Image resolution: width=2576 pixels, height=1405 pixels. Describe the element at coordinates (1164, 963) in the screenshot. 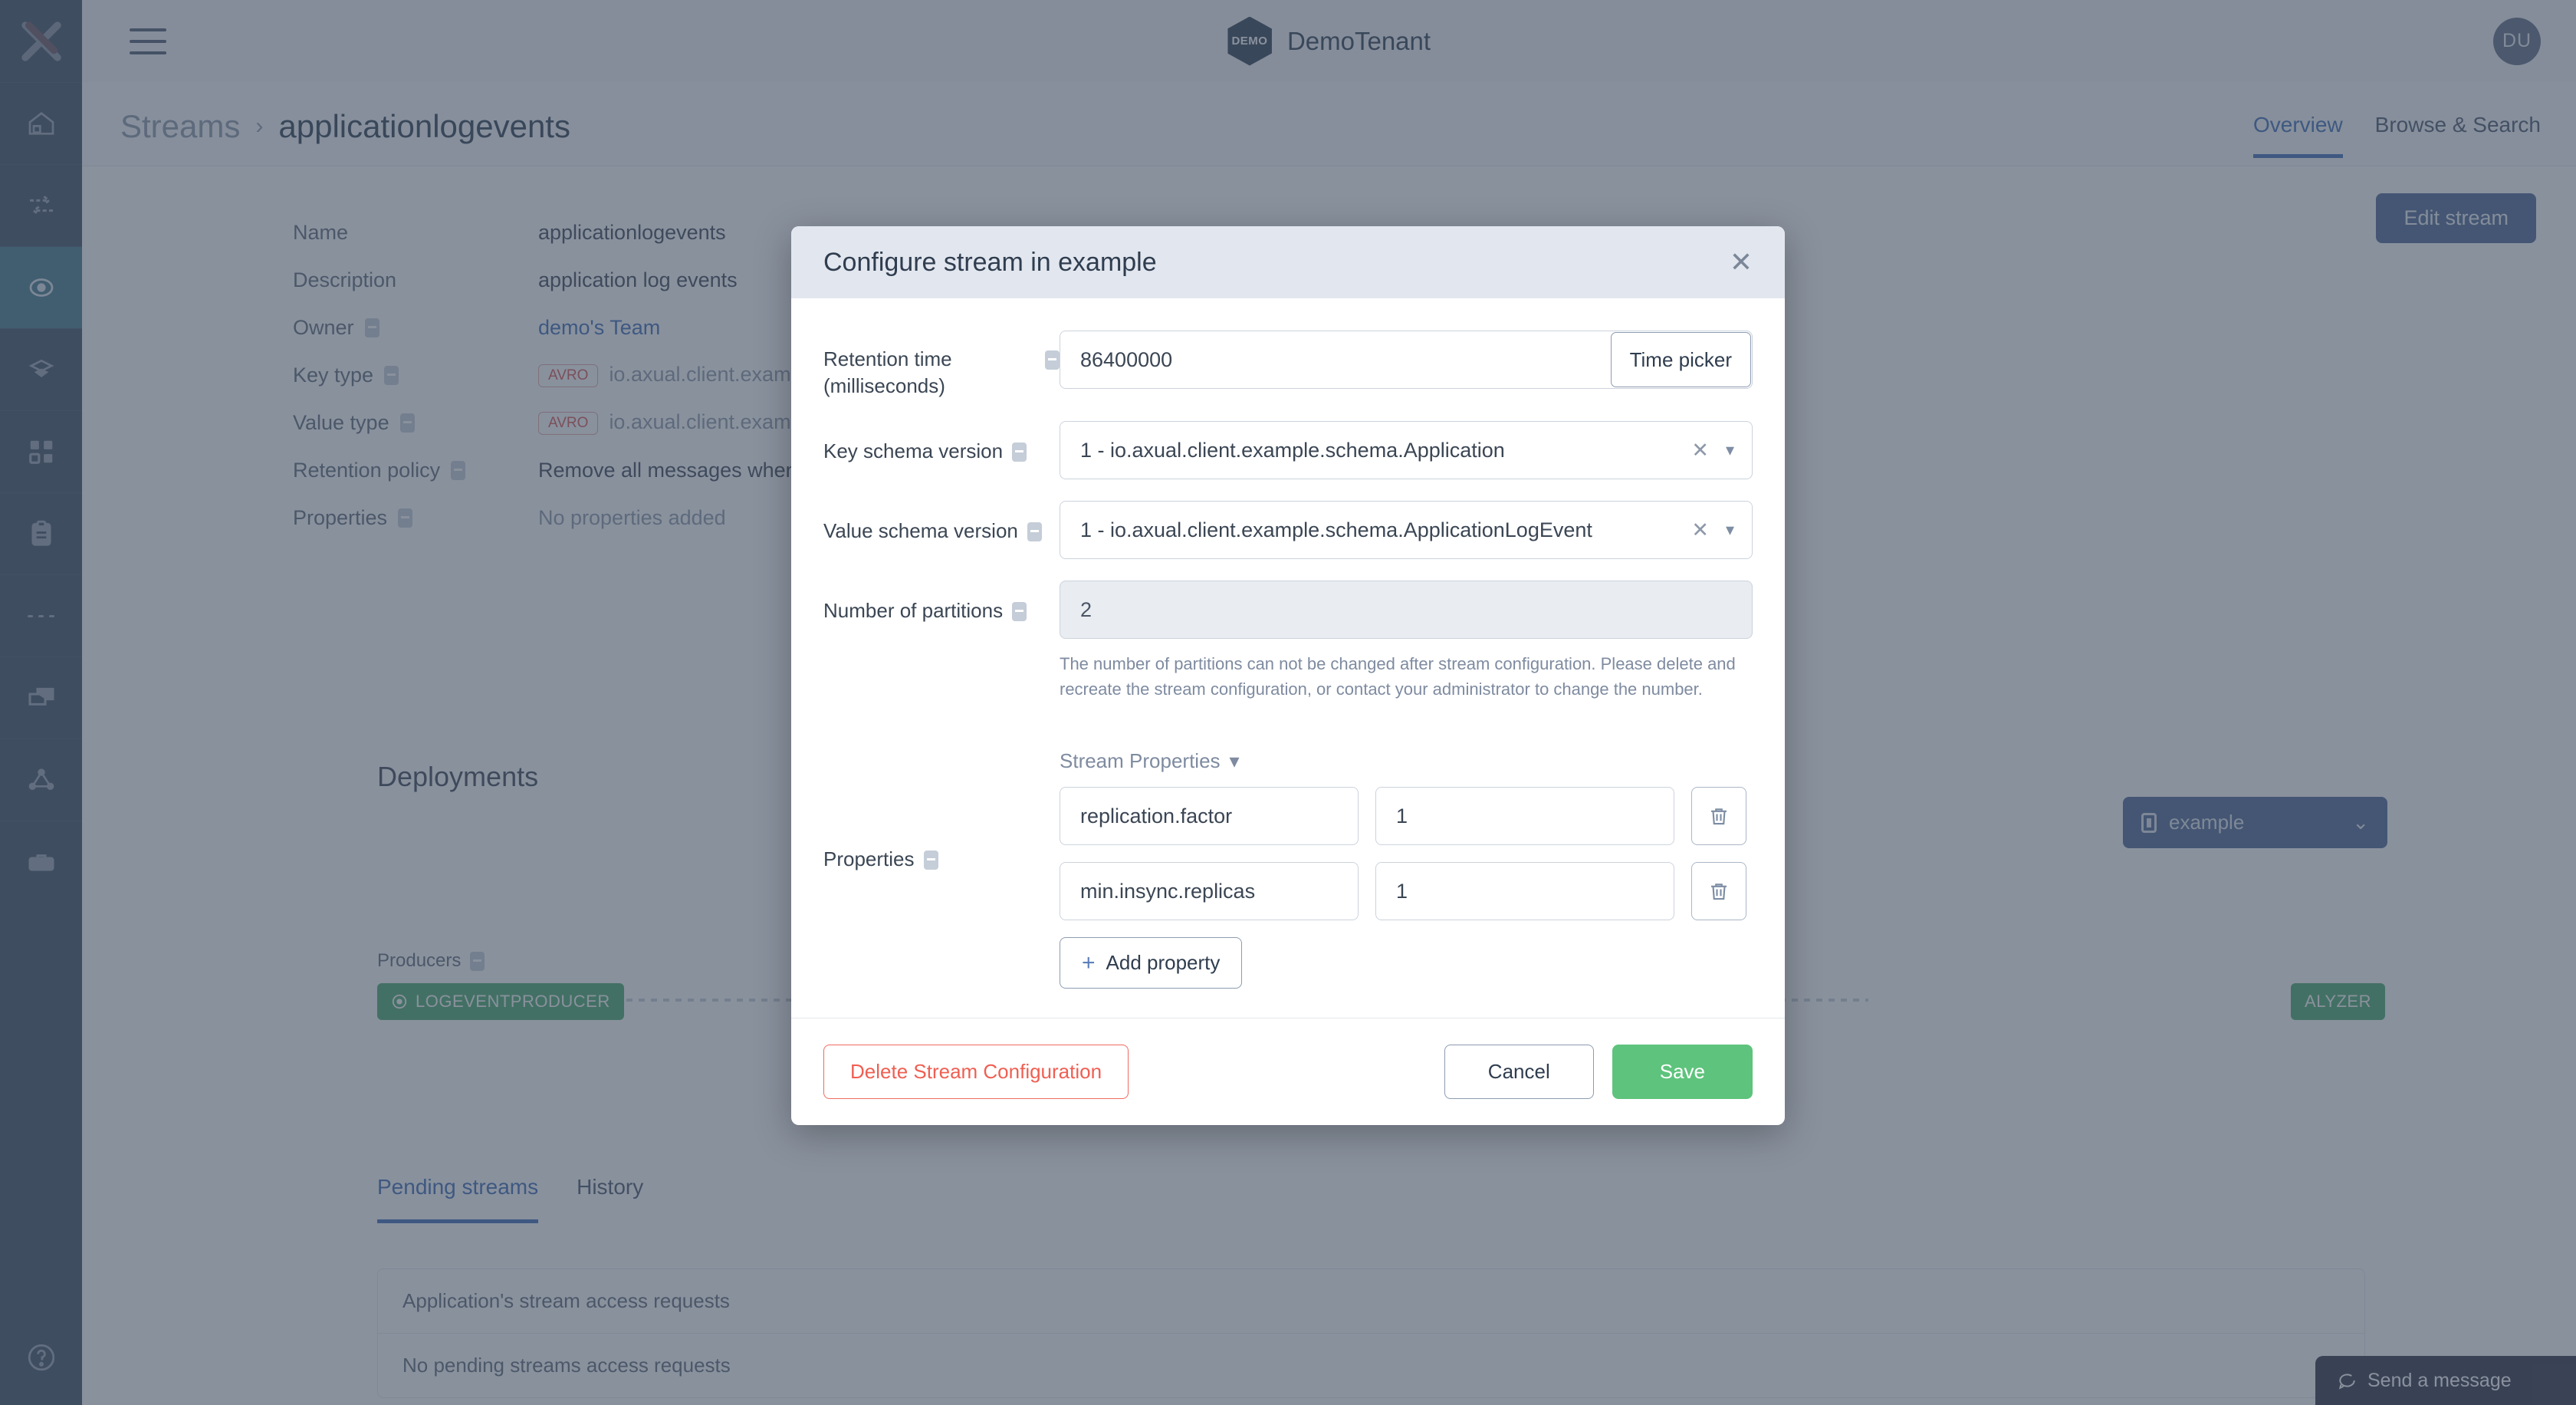

I see `add-property-label: Add property` at that location.